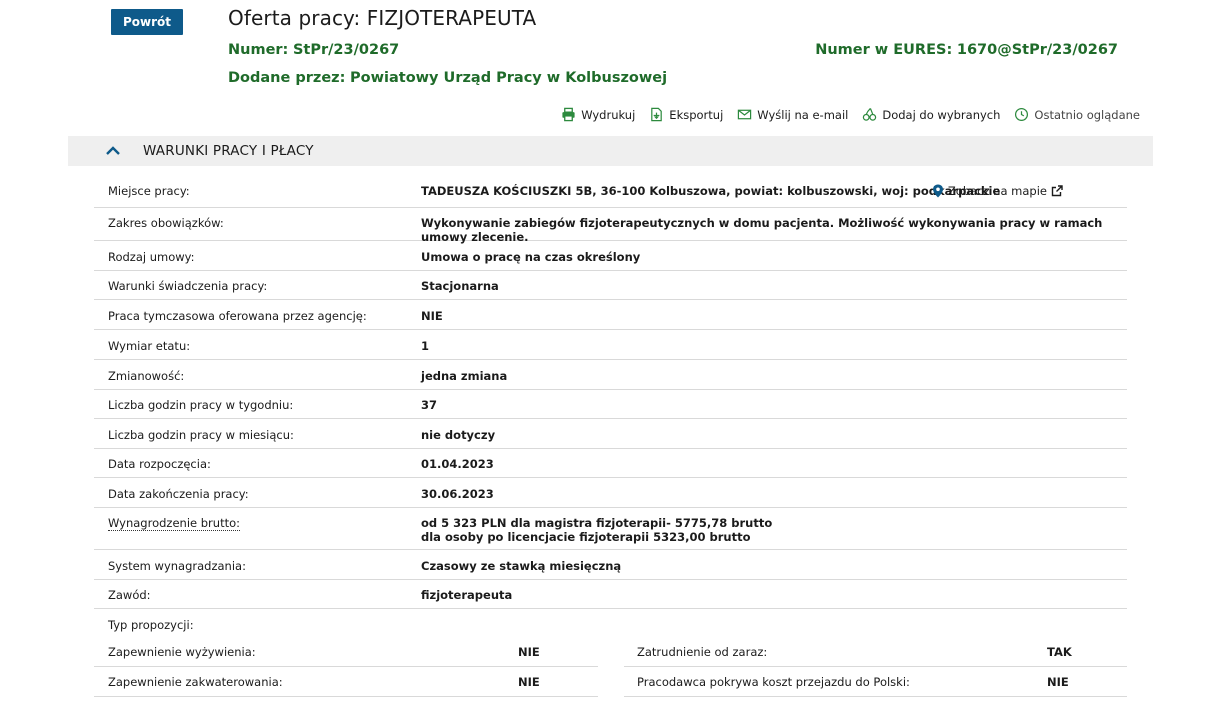  I want to click on envelope-icon, so click(745, 114).